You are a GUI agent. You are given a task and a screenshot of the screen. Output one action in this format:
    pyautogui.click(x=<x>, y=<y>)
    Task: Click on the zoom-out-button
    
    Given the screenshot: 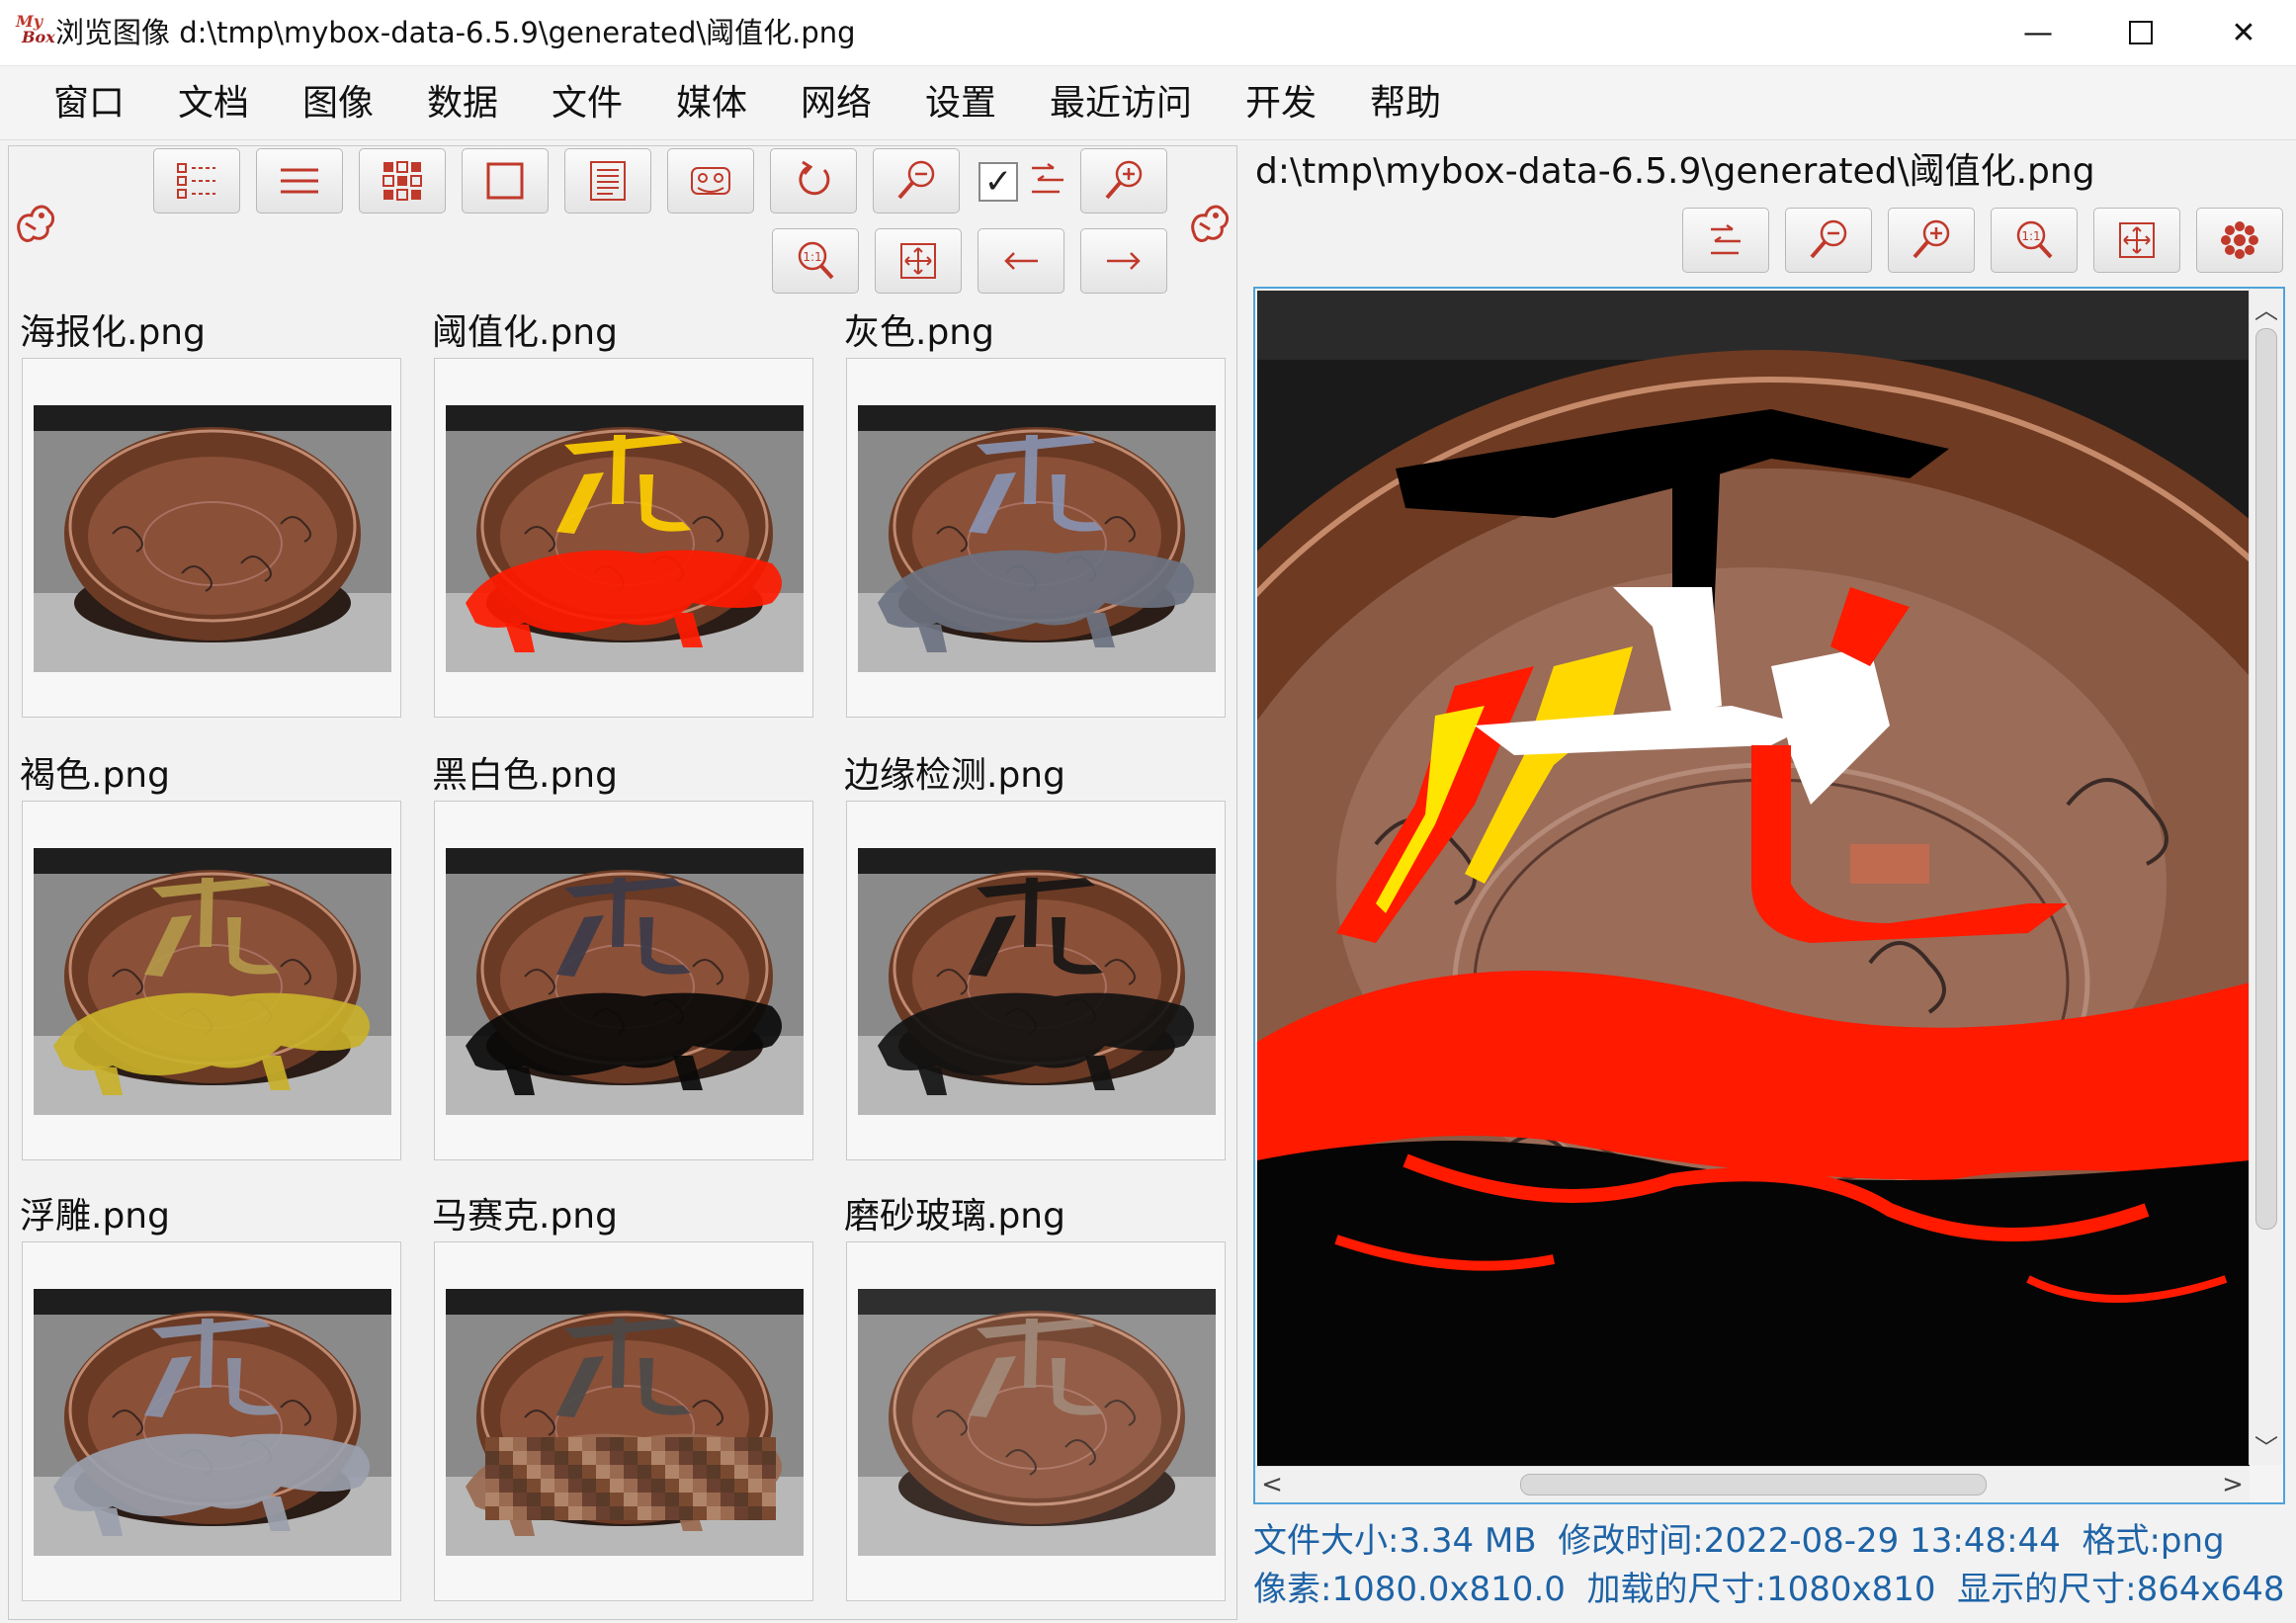 What is the action you would take?
    pyautogui.click(x=916, y=181)
    